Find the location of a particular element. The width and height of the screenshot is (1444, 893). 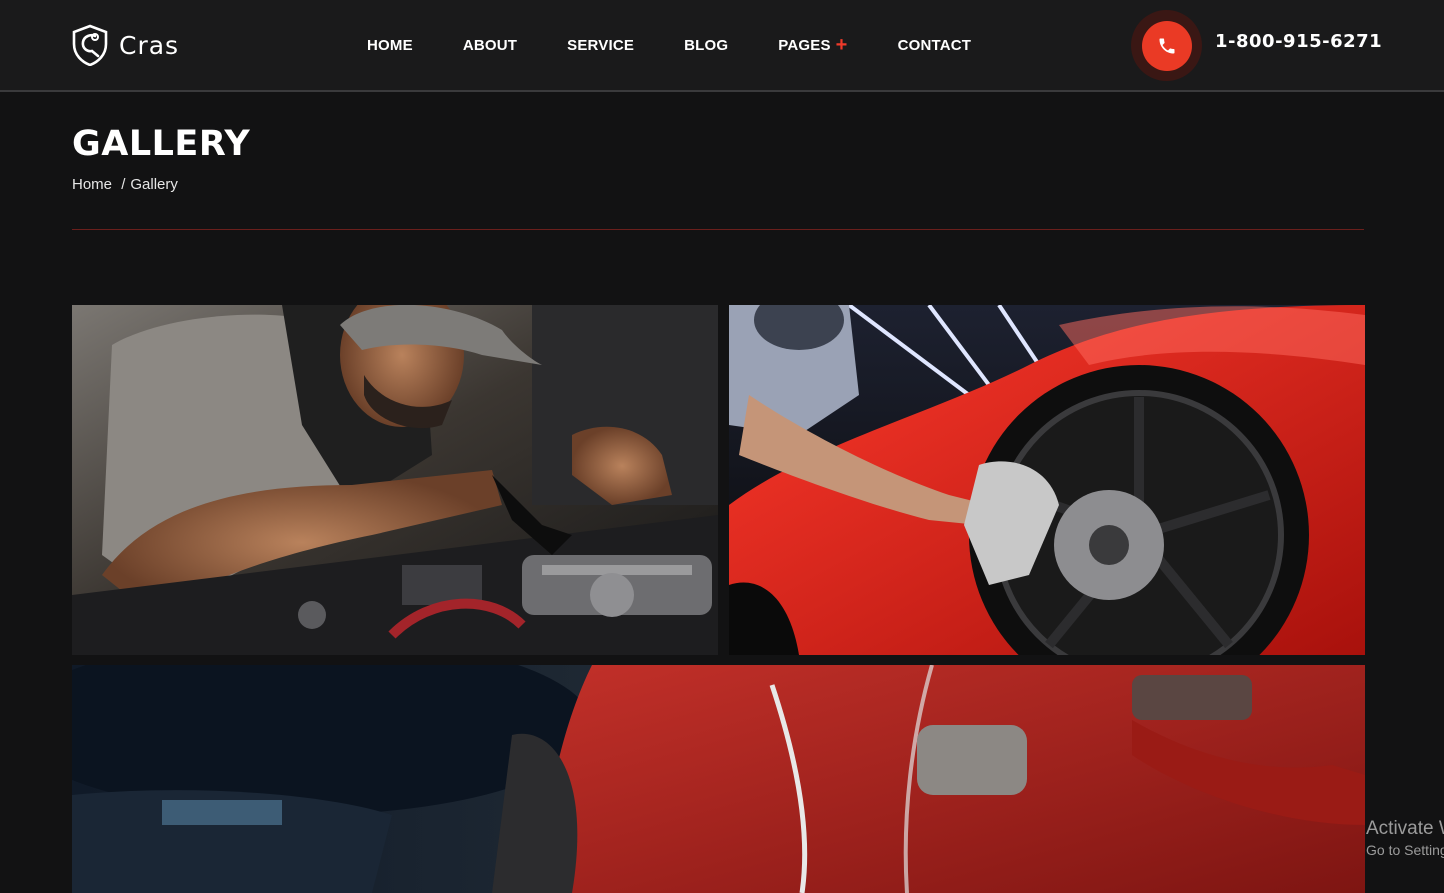

nav-item-label: ABOUT is located at coordinates (490, 45).